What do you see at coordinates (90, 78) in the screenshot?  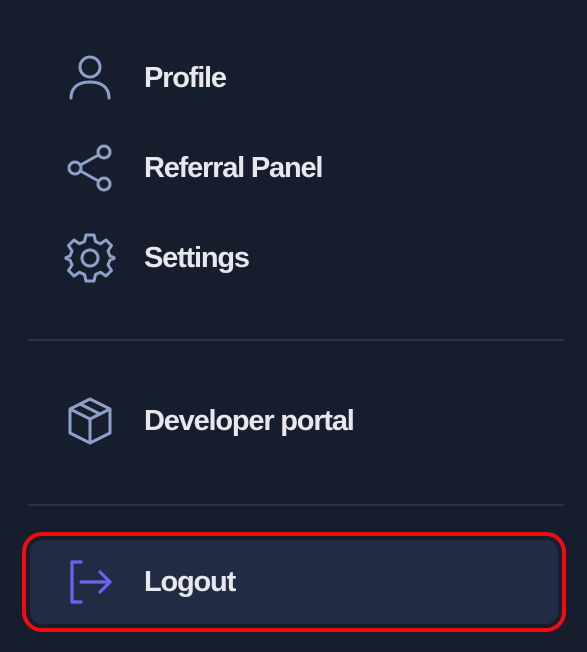 I see `user-icon` at bounding box center [90, 78].